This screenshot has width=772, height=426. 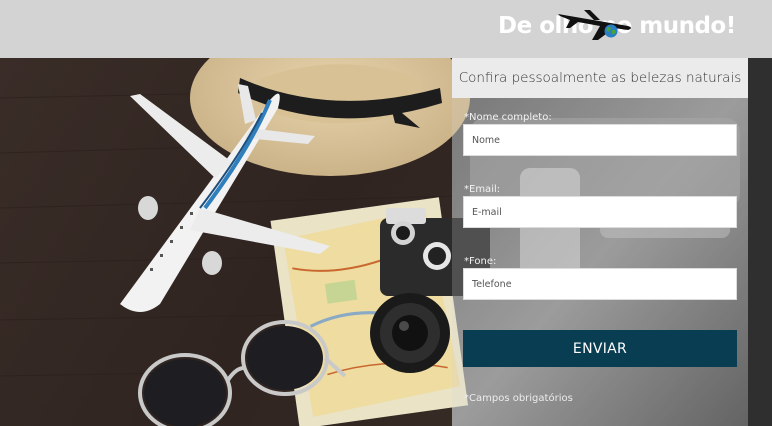 I want to click on form-title-bar: Confira pessoalmente as belezas naturais, so click(x=600, y=78).